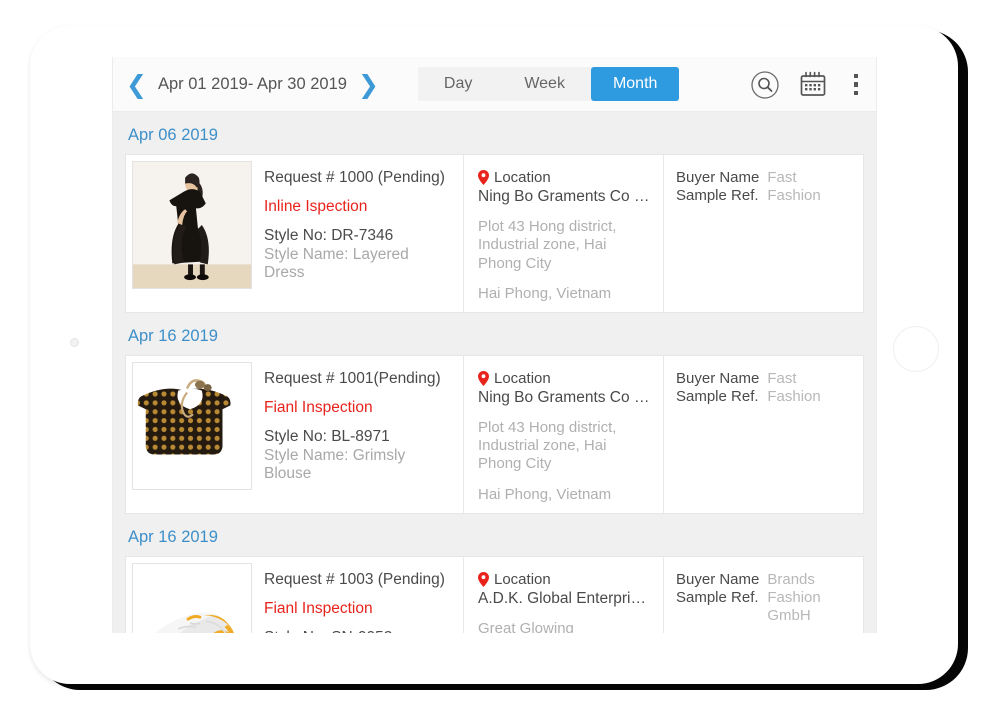  What do you see at coordinates (173, 135) in the screenshot?
I see `day-heading: Apr 06 2019` at bounding box center [173, 135].